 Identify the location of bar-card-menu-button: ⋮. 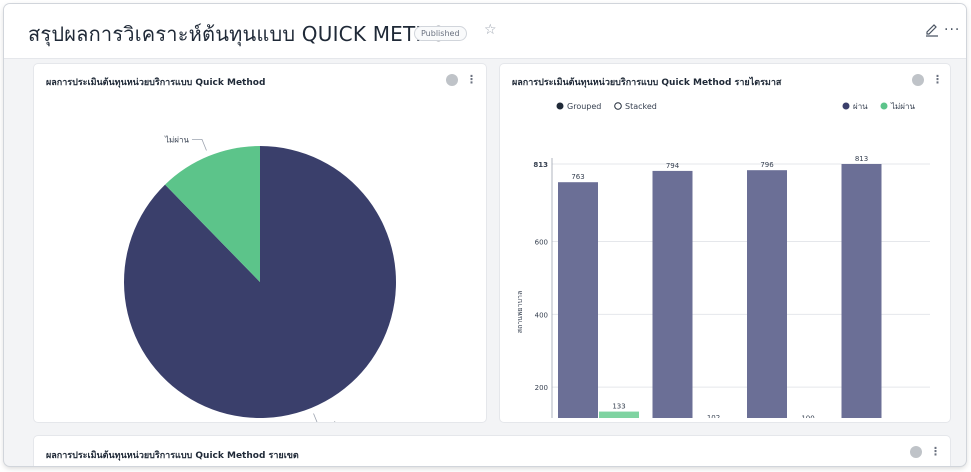
(937, 79).